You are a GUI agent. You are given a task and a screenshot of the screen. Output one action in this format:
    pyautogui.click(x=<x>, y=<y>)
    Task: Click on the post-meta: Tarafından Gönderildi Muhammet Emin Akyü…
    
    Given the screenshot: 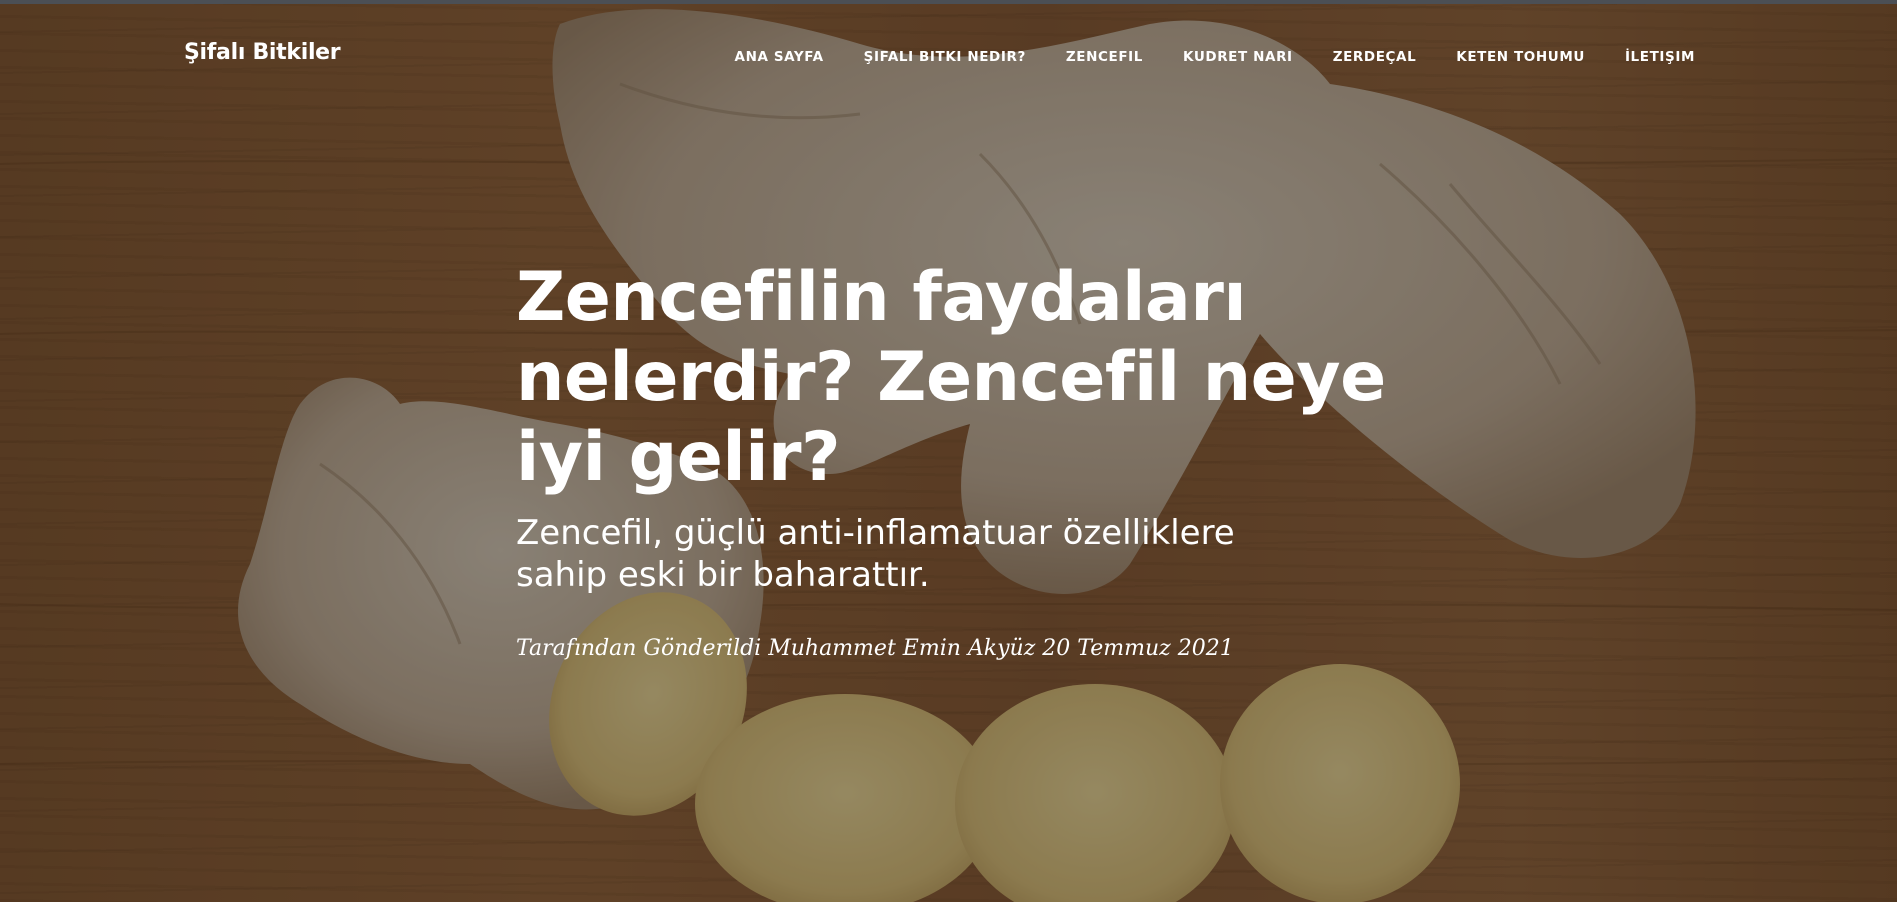 What is the action you would take?
    pyautogui.click(x=875, y=648)
    